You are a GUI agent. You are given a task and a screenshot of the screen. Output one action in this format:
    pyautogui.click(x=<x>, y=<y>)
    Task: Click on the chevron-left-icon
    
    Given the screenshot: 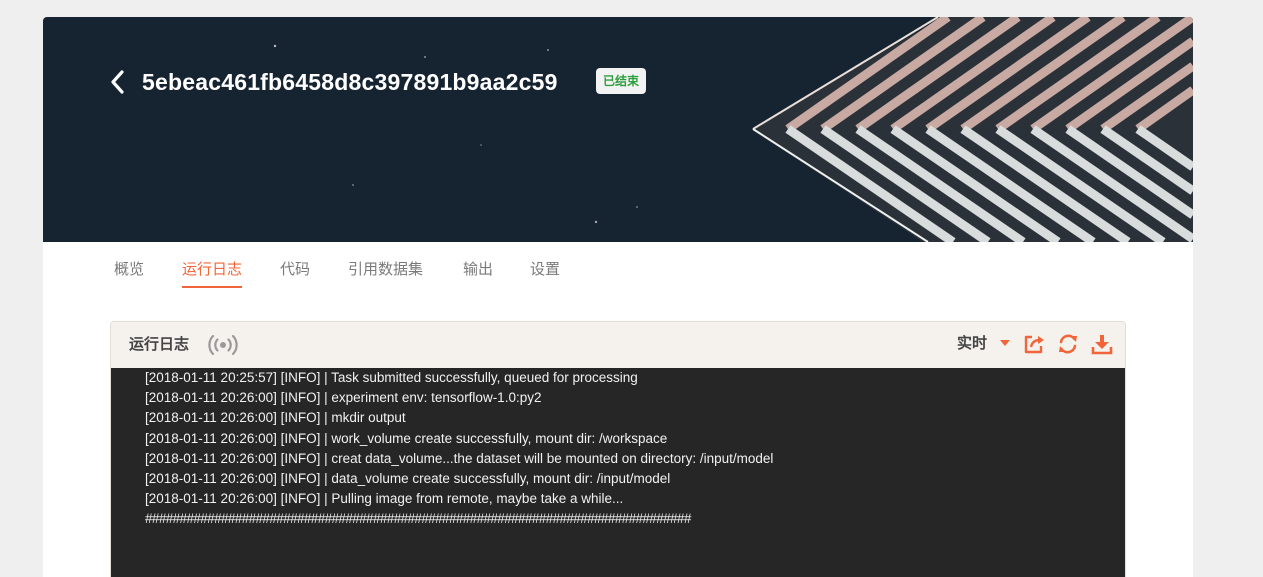 What is the action you would take?
    pyautogui.click(x=117, y=82)
    